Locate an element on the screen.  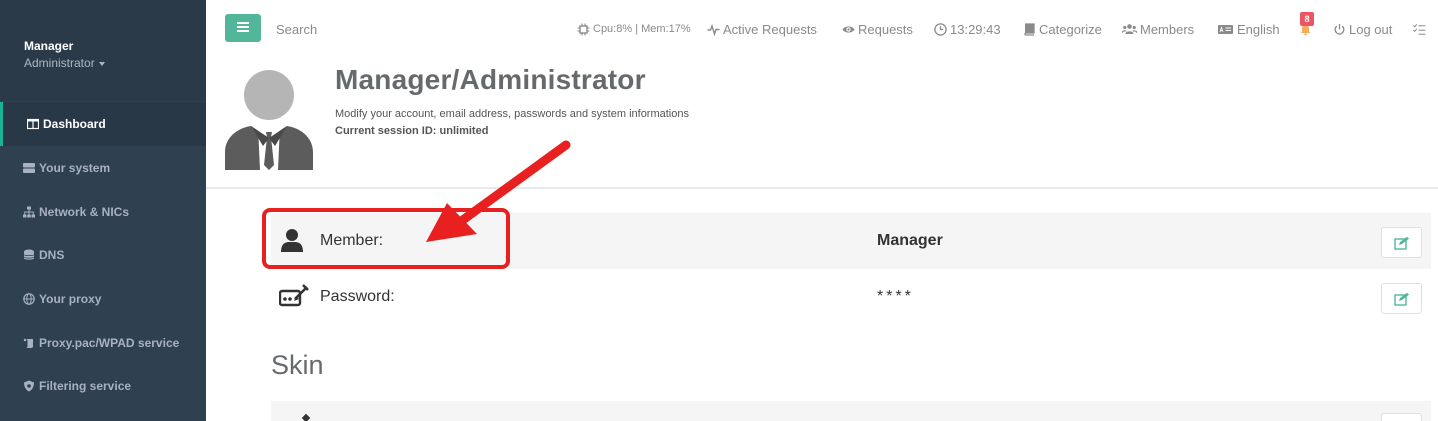
session-id: Current session ID: unlimited is located at coordinates (412, 131).